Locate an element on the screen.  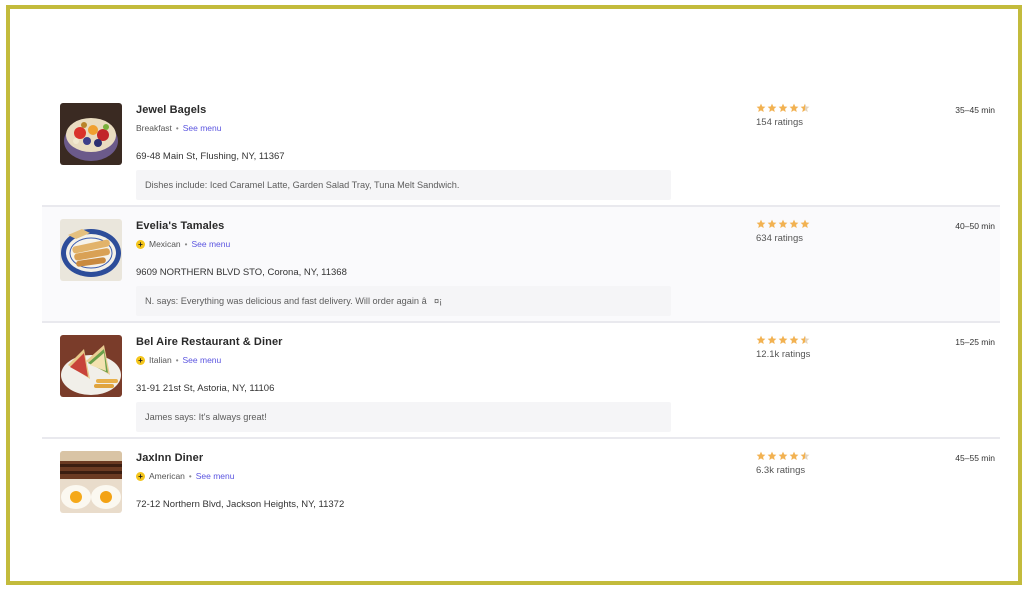
fruit-bowl-photo is located at coordinates (91, 134).